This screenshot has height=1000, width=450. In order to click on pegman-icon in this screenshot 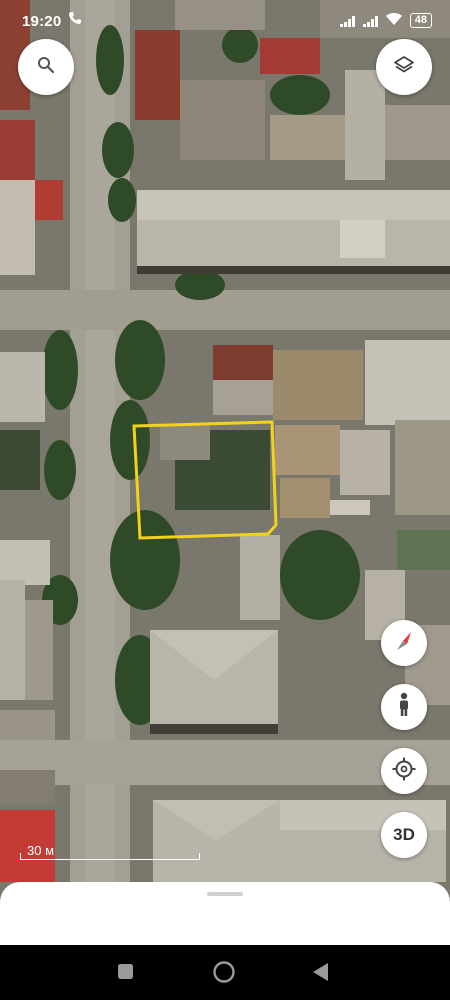, I will do `click(404, 707)`.